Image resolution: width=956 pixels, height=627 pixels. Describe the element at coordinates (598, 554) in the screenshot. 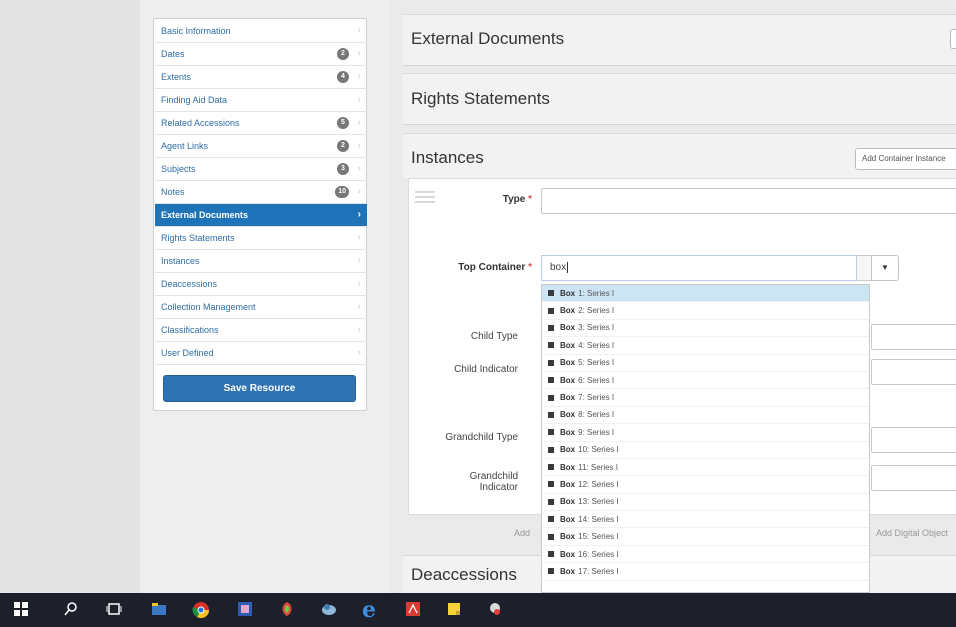

I see `option-label: 16: Series I` at that location.